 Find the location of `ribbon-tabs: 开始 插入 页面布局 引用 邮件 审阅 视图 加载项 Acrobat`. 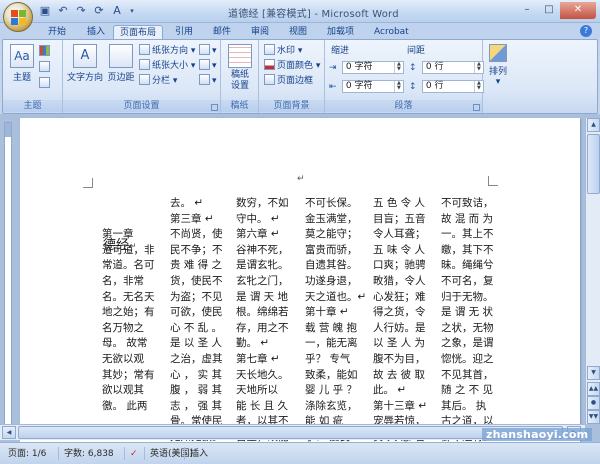

ribbon-tabs: 开始 插入 页面布局 引用 邮件 审阅 视图 加载项 Acrobat is located at coordinates (300, 31).